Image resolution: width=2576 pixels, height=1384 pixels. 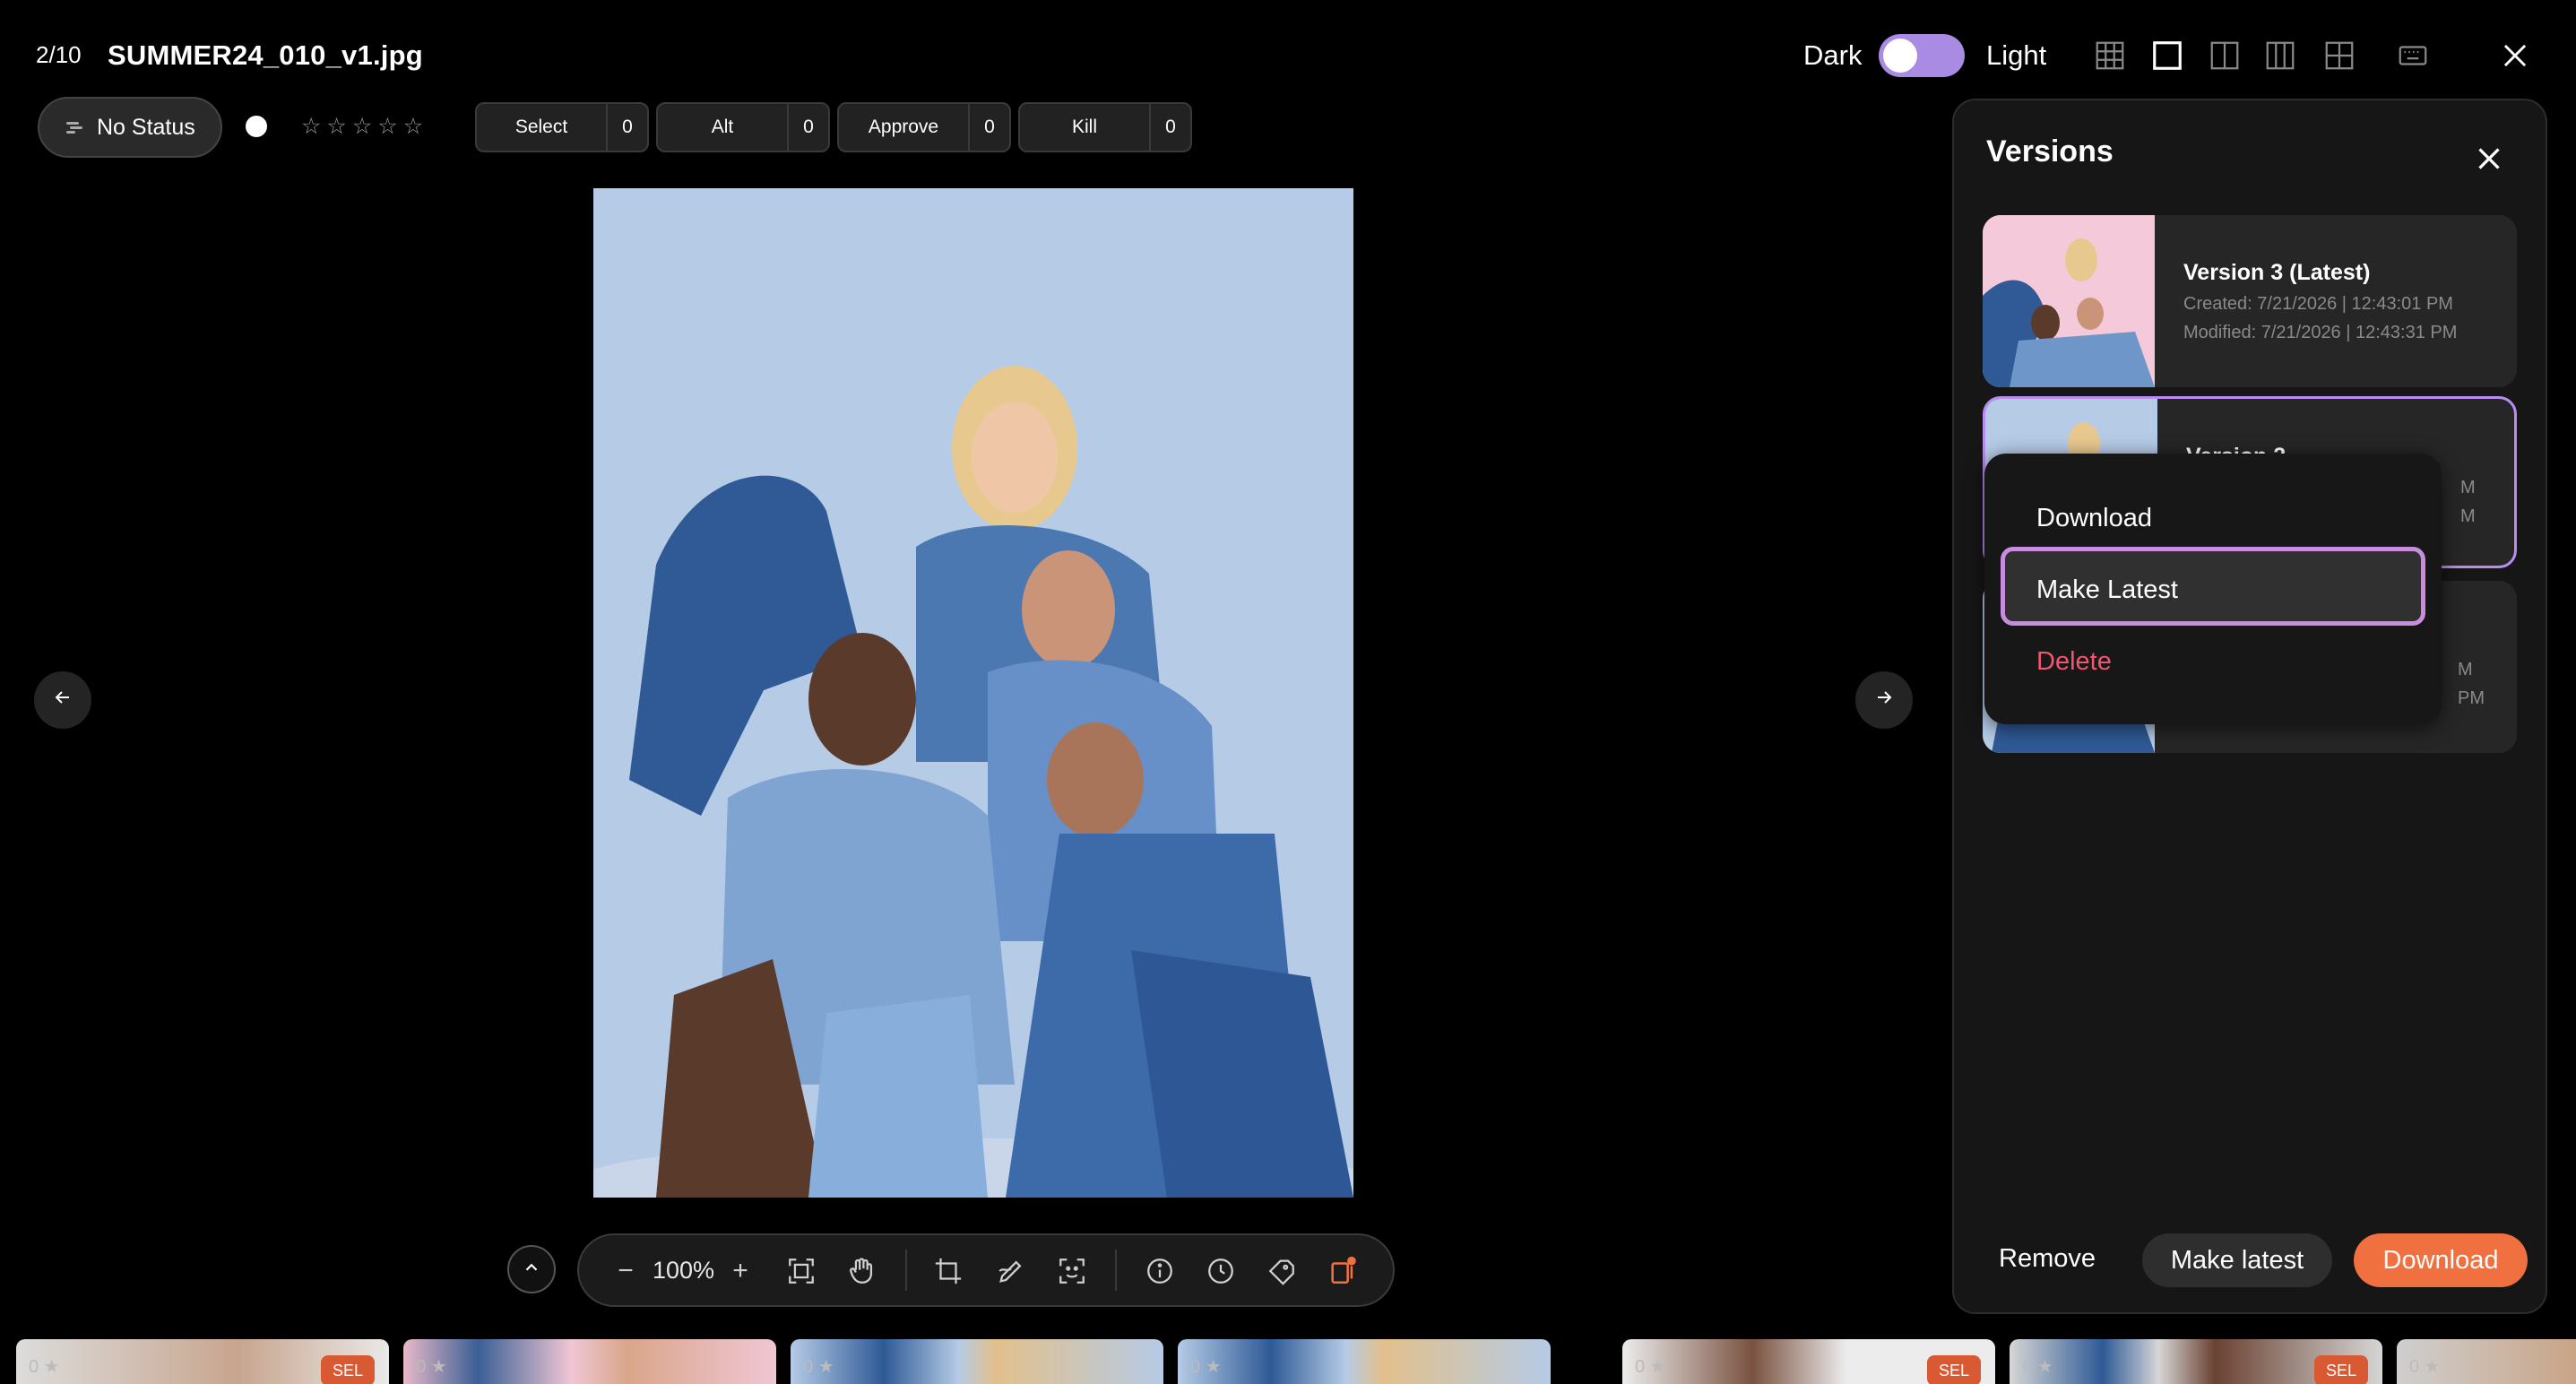 I want to click on arrow-left-icon, so click(x=62, y=700).